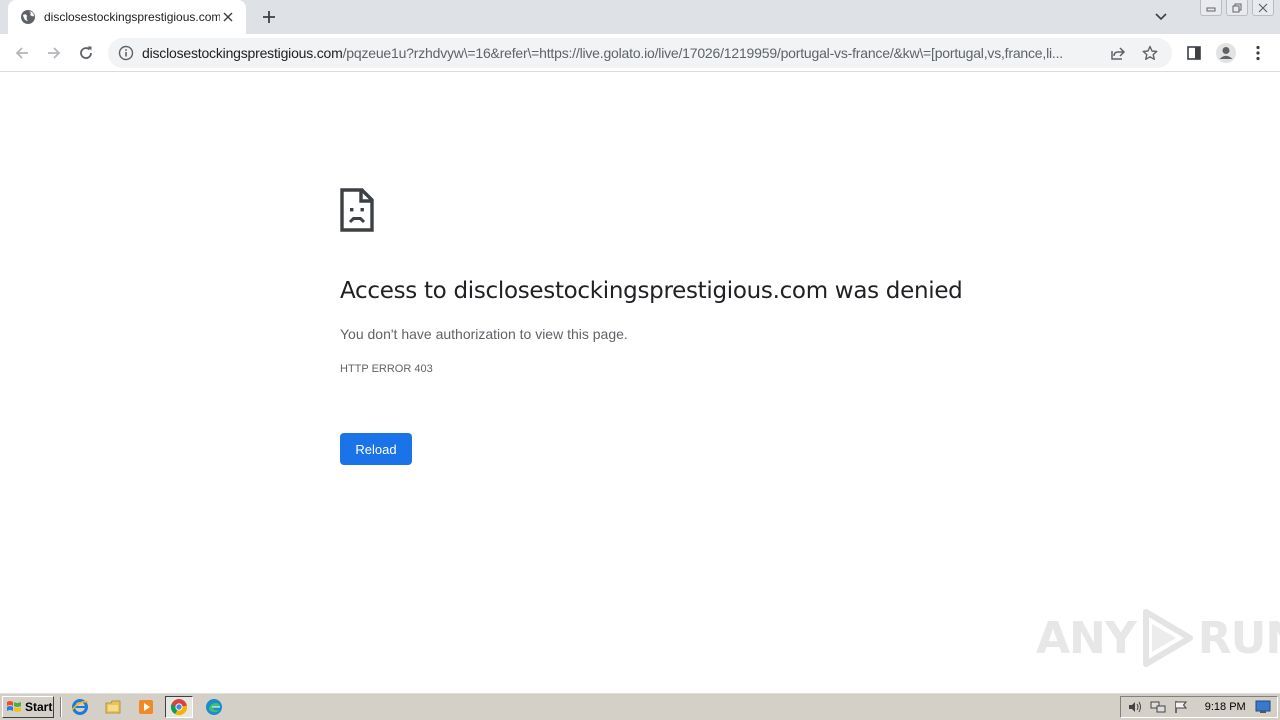 Image resolution: width=1280 pixels, height=720 pixels. I want to click on minimize-icon, so click(1211, 9).